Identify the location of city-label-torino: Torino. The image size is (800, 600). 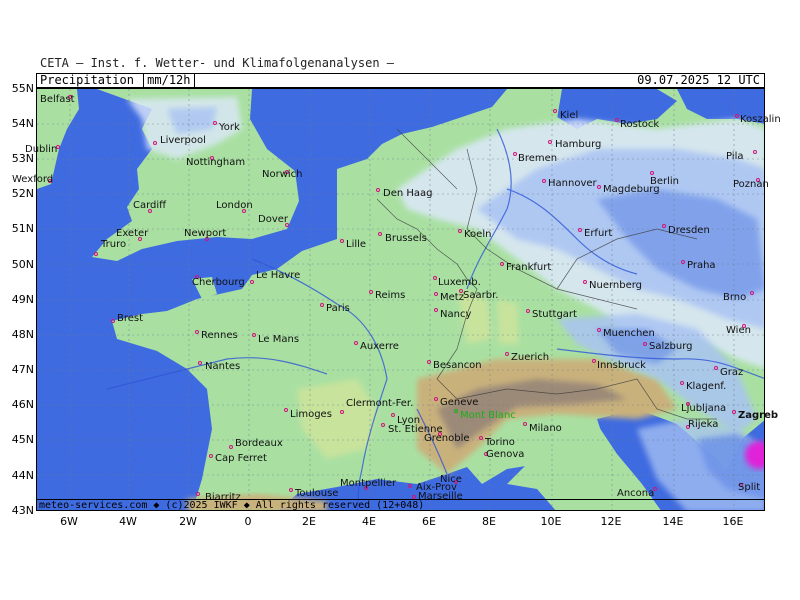
(500, 442).